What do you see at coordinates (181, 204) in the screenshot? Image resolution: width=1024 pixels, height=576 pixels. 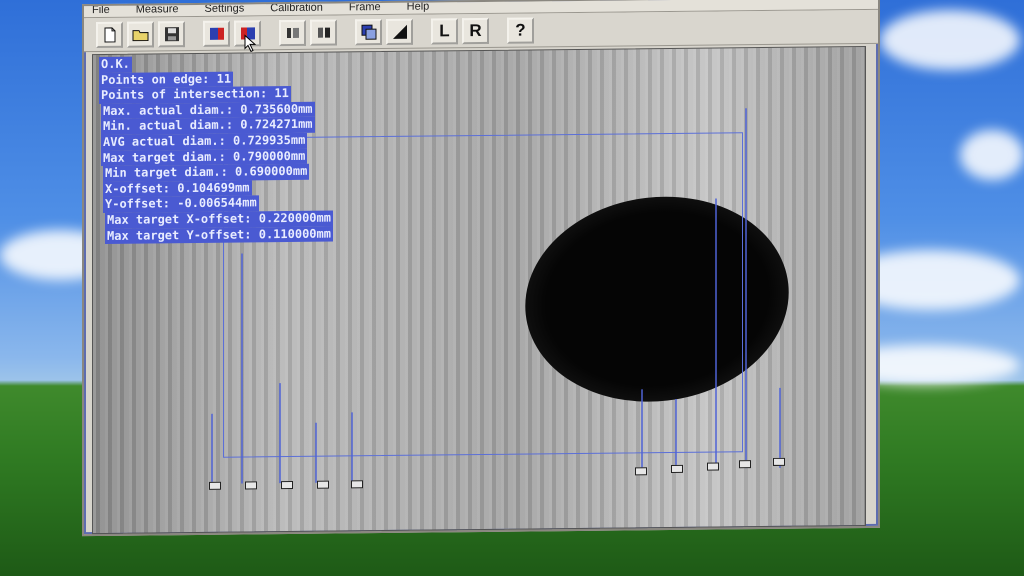 I see `y-offset: Y-offset: -0.006544mm` at bounding box center [181, 204].